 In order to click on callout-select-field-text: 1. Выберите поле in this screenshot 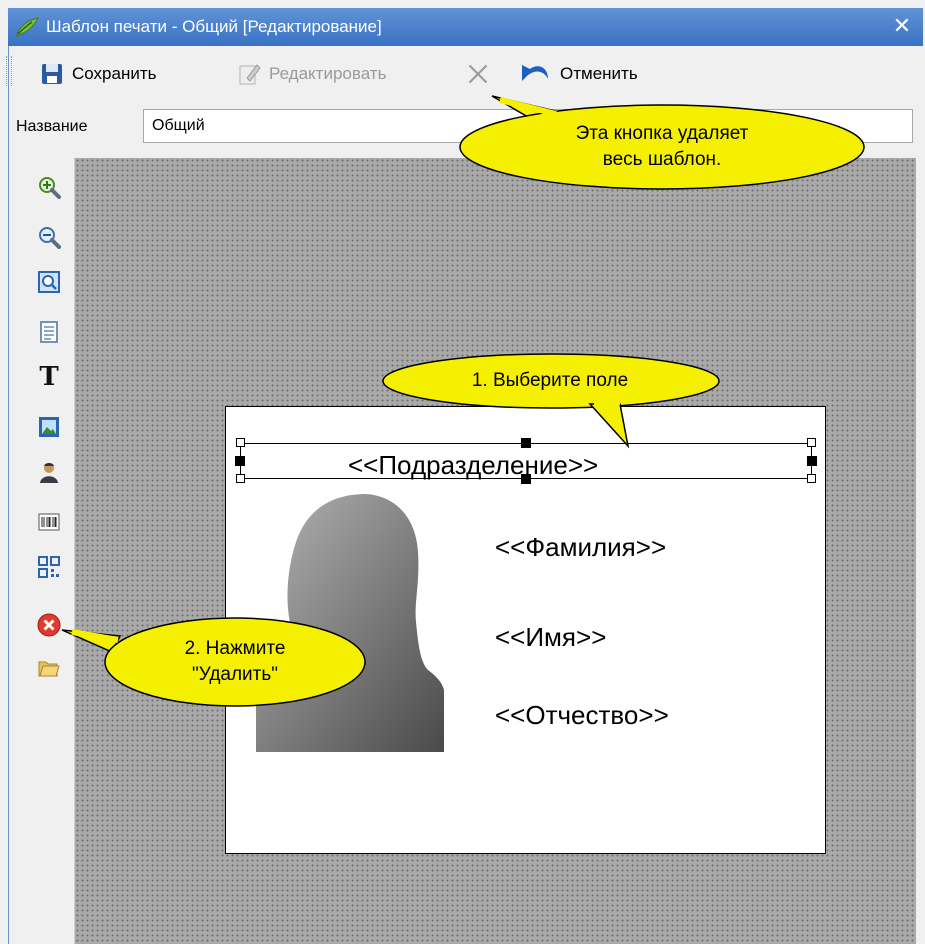, I will do `click(550, 380)`.